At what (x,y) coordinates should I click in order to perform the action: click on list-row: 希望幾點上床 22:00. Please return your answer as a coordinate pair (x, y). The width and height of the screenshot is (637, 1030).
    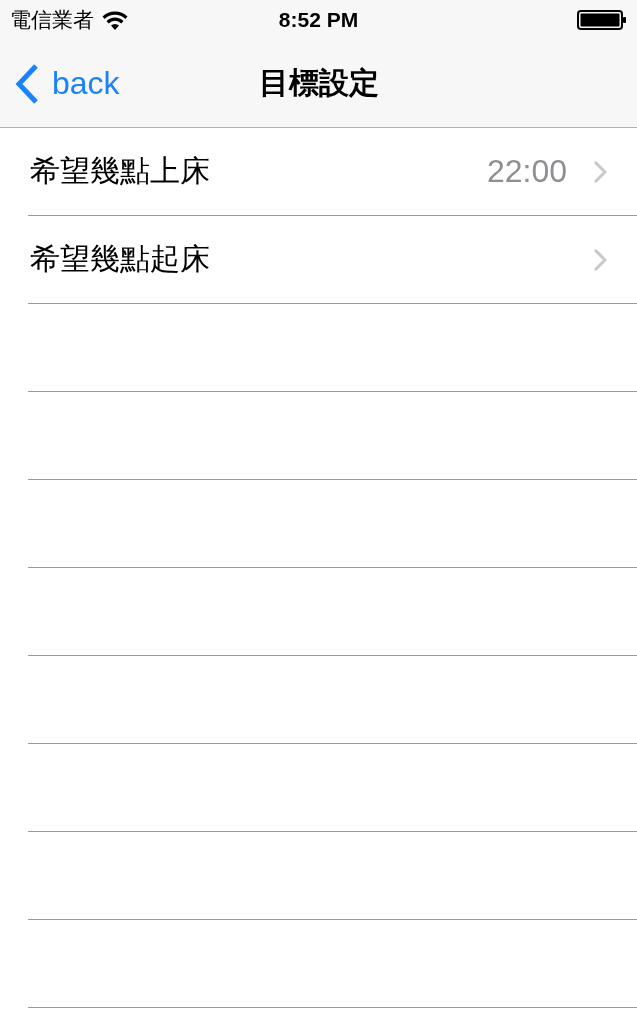
    Looking at the image, I should click on (332, 172).